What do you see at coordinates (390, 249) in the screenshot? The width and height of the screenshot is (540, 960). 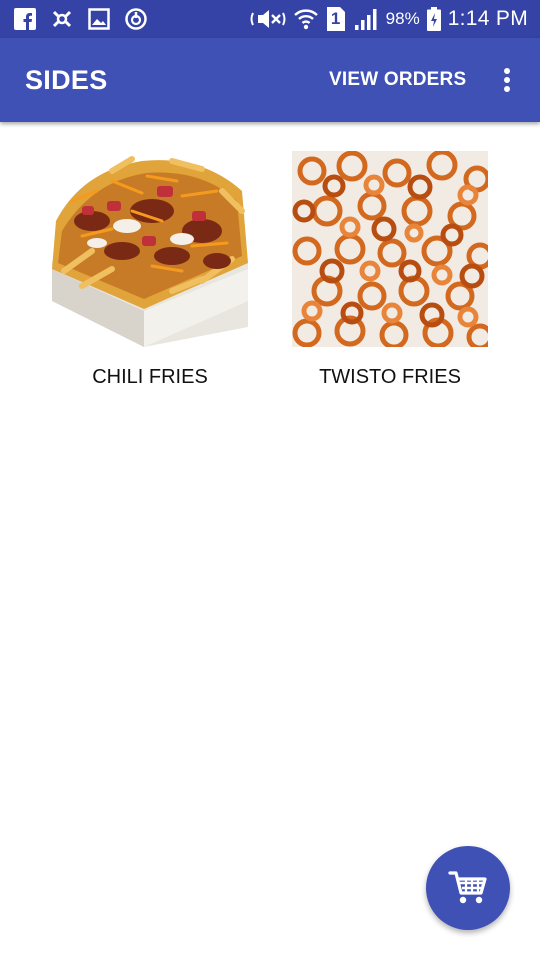 I see `twisto-fries-image` at bounding box center [390, 249].